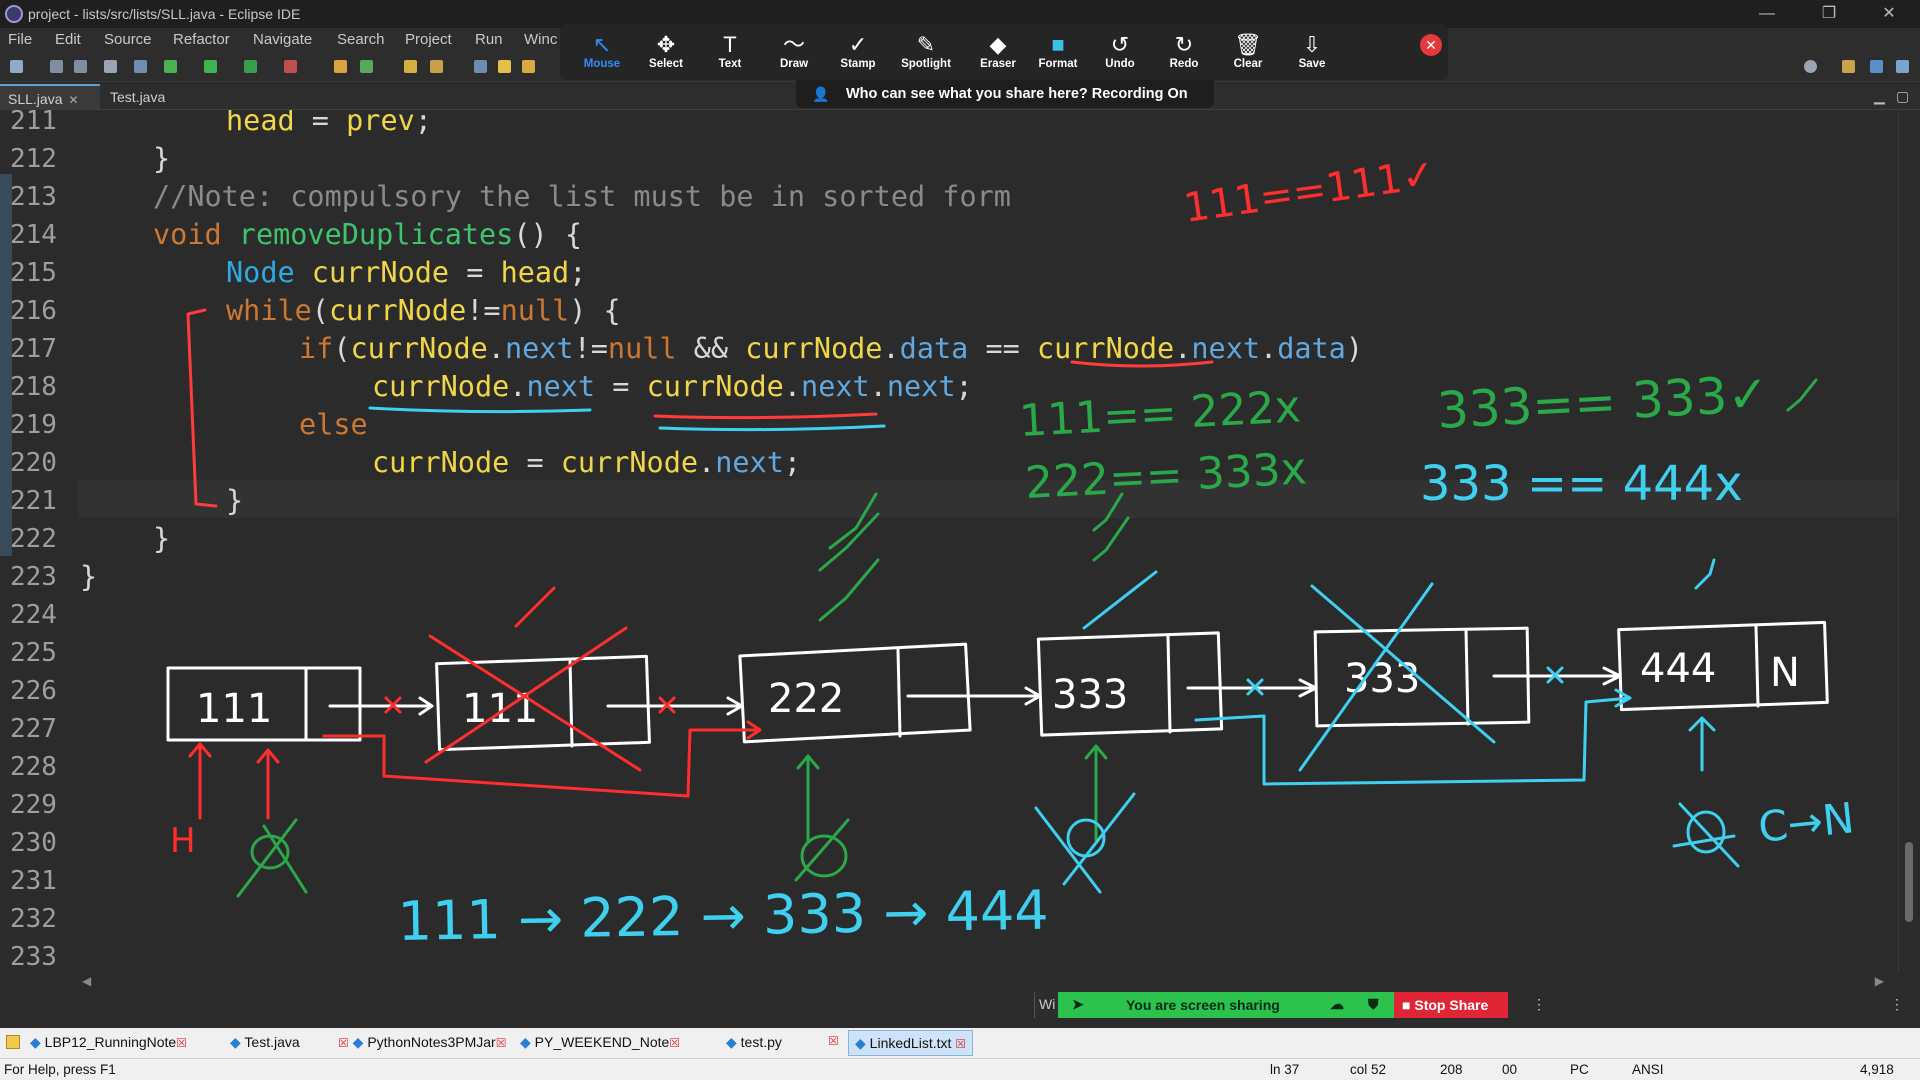  Describe the element at coordinates (1078, 1004) in the screenshot. I see `pin-icon: ➤` at that location.